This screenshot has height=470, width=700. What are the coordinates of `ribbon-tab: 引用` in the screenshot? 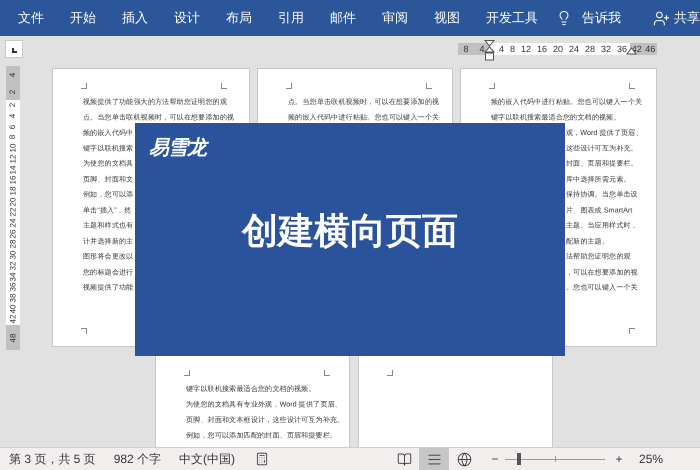 It's located at (291, 18).